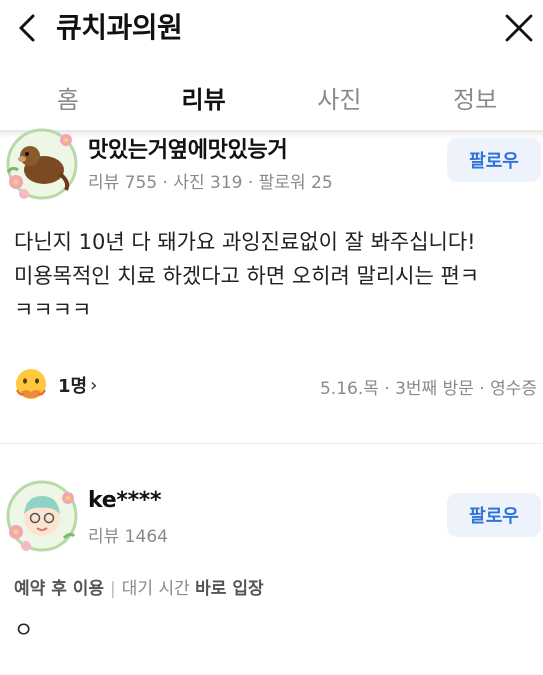 Image resolution: width=543 pixels, height=675 pixels. I want to click on sea-otter-avatar-icon, so click(42, 164).